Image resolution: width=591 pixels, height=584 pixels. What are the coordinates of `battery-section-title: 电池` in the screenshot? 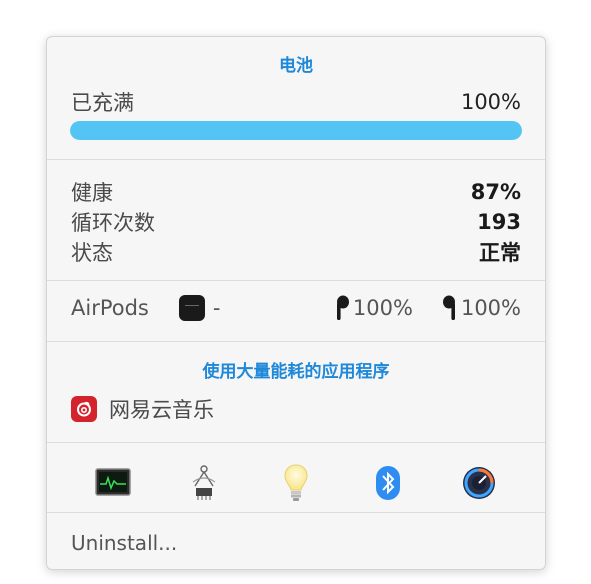 It's located at (296, 66).